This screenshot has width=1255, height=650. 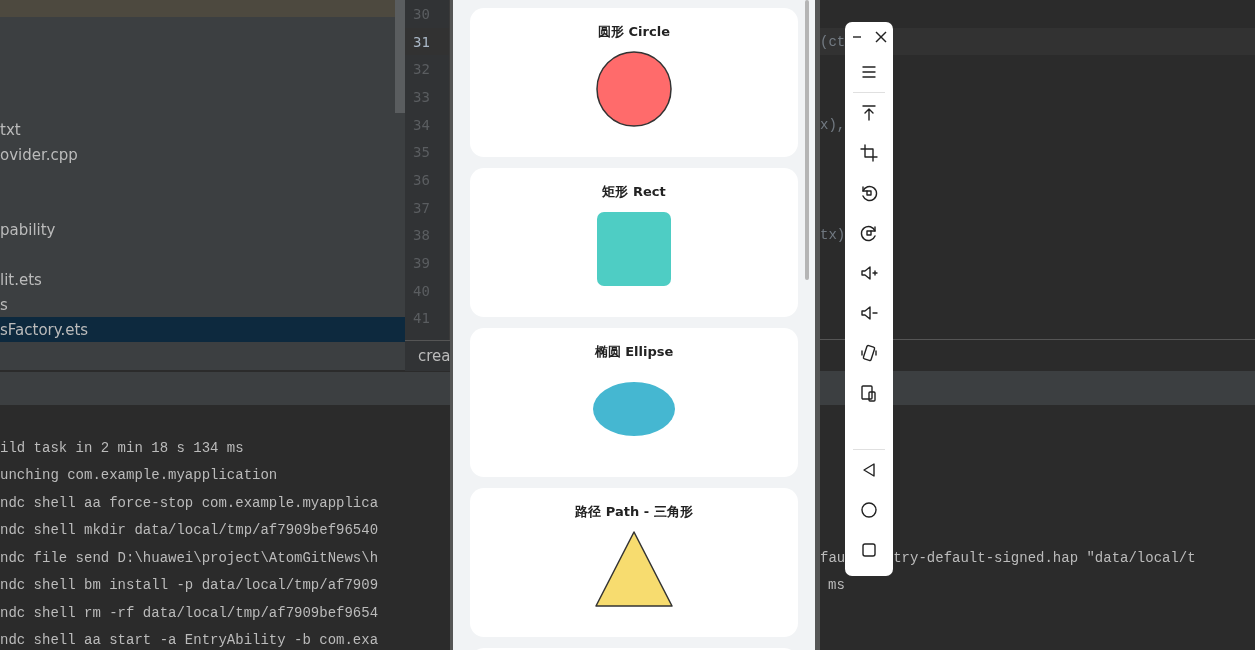 What do you see at coordinates (869, 153) in the screenshot?
I see `crop-icon` at bounding box center [869, 153].